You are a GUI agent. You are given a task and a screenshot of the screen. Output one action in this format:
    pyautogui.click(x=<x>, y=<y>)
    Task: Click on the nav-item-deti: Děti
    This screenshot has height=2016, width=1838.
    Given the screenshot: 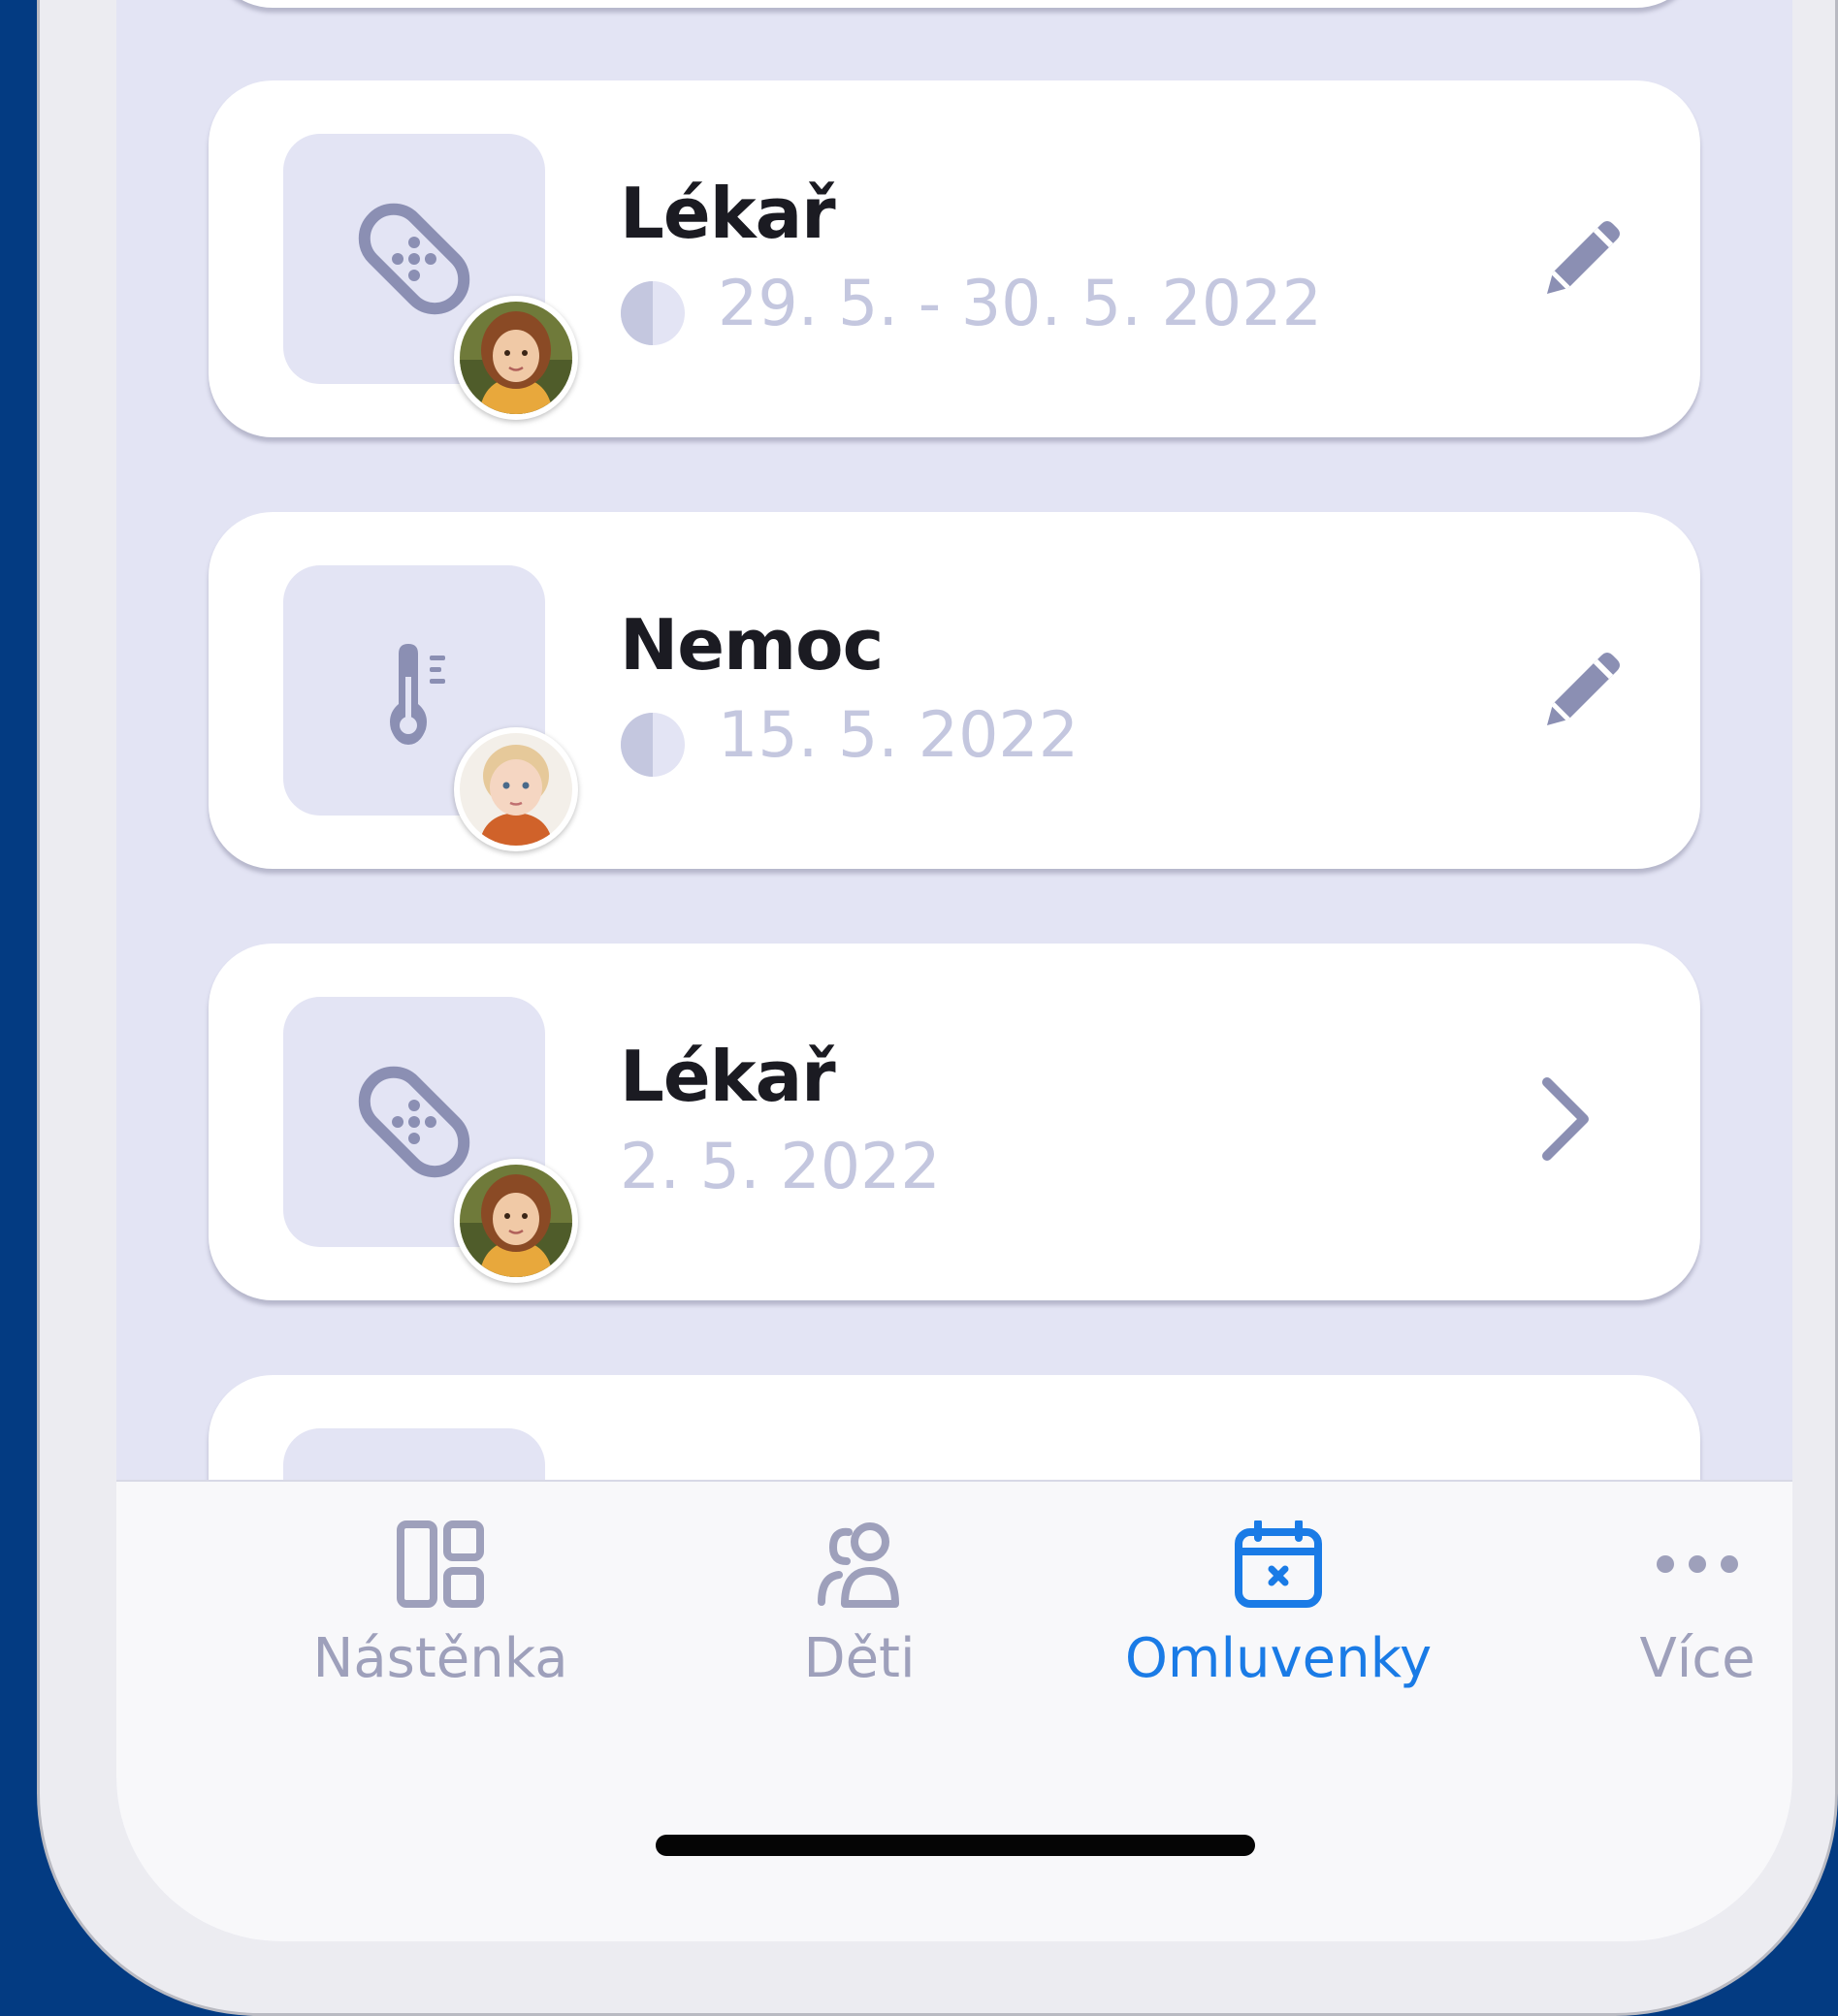 What is the action you would take?
    pyautogui.click(x=859, y=1593)
    